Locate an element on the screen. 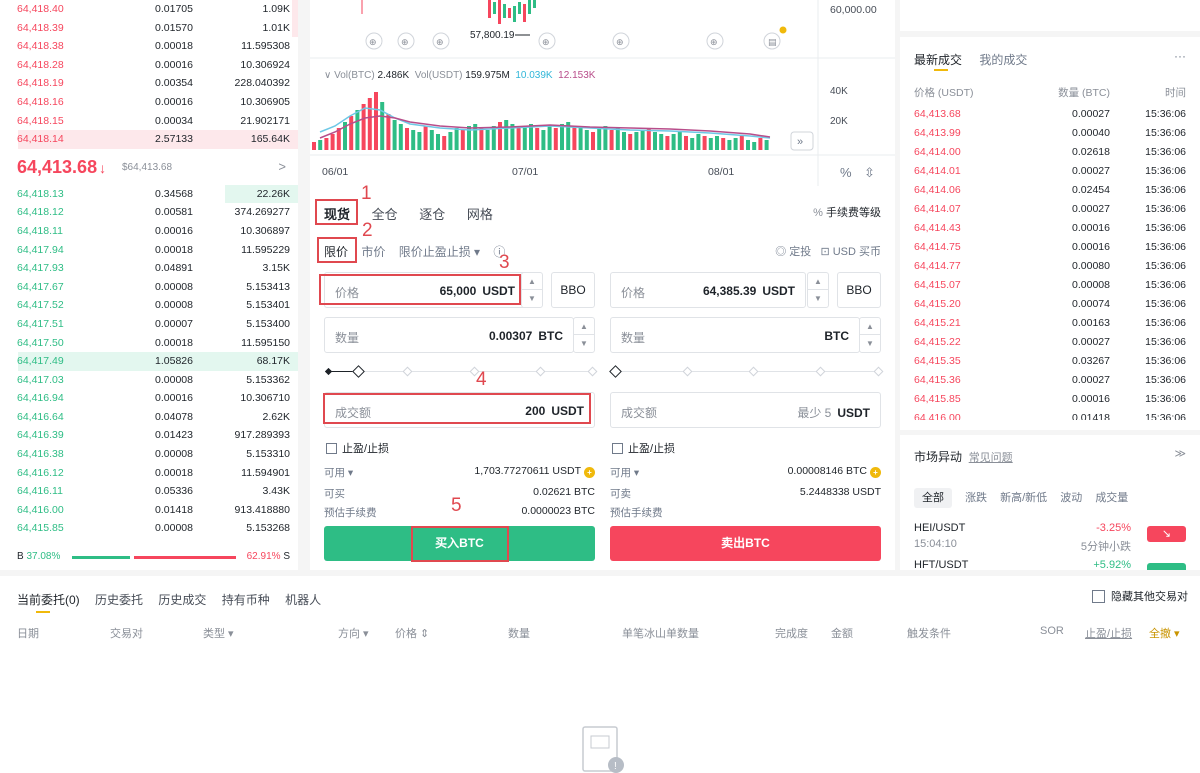 This screenshot has width=1200, height=773. bid-row: 64,416.64 0.04078 2.62K is located at coordinates (149, 417).